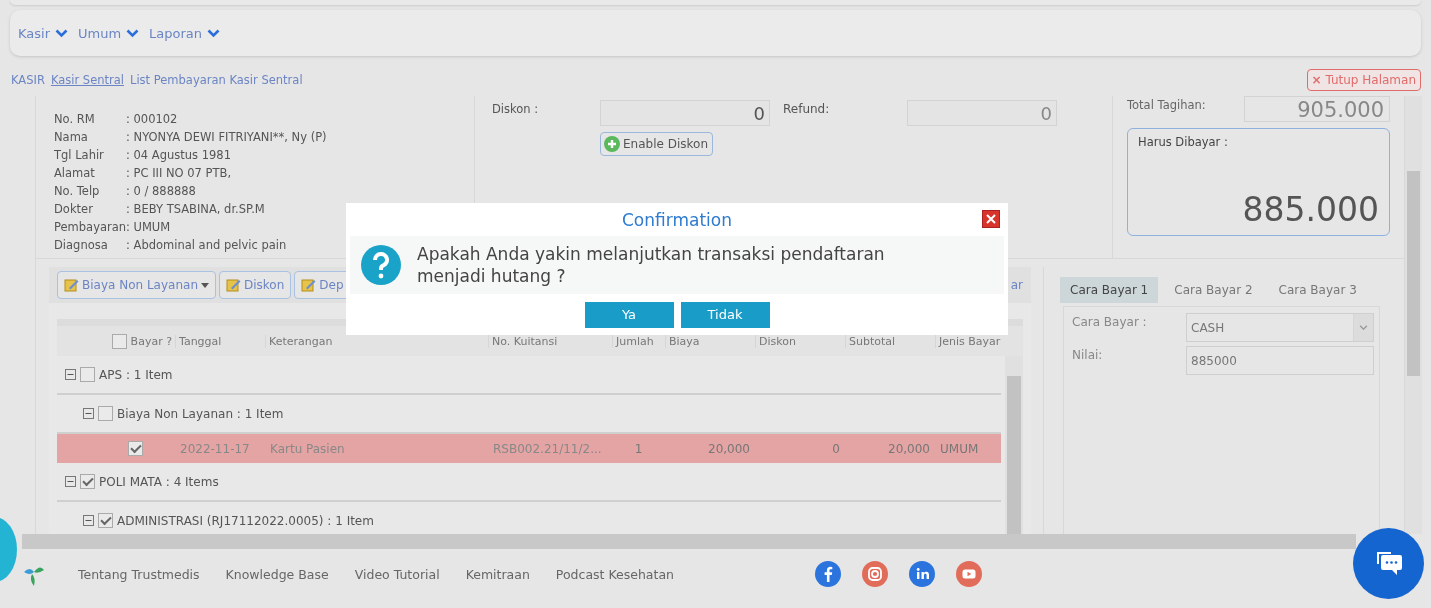  I want to click on breadcrumb-link: List Pembayaran Kasir Sentral, so click(216, 80).